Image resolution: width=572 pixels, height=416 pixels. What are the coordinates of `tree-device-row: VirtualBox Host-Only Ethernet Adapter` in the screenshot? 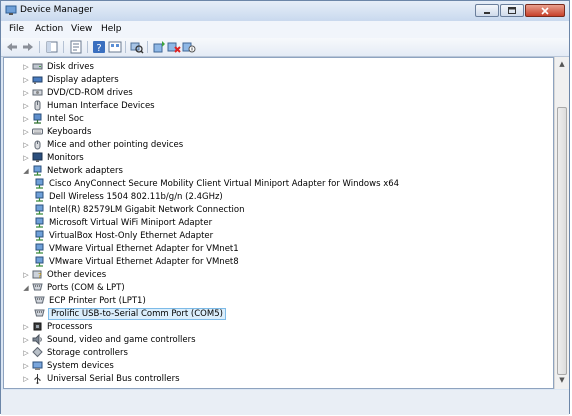 It's located at (124, 235).